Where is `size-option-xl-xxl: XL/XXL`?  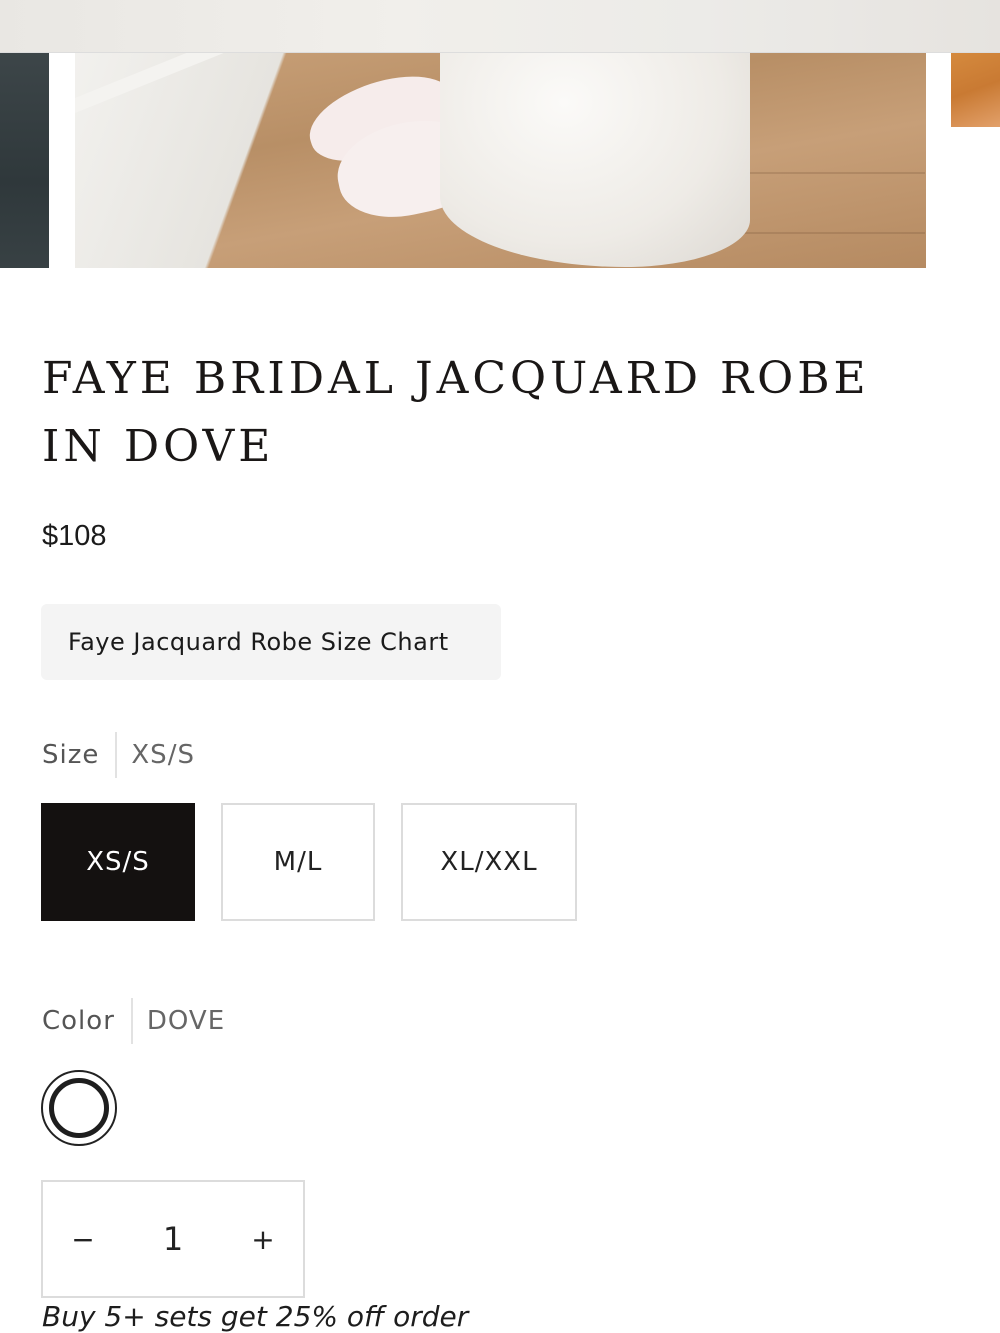
size-option-xl-xxl: XL/XXL is located at coordinates (489, 862).